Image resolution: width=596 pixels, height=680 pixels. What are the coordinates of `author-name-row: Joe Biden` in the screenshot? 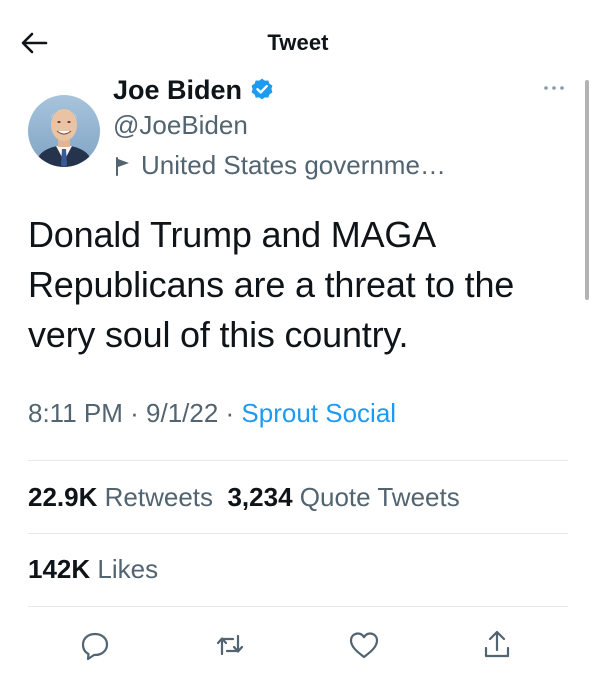 It's located at (194, 90).